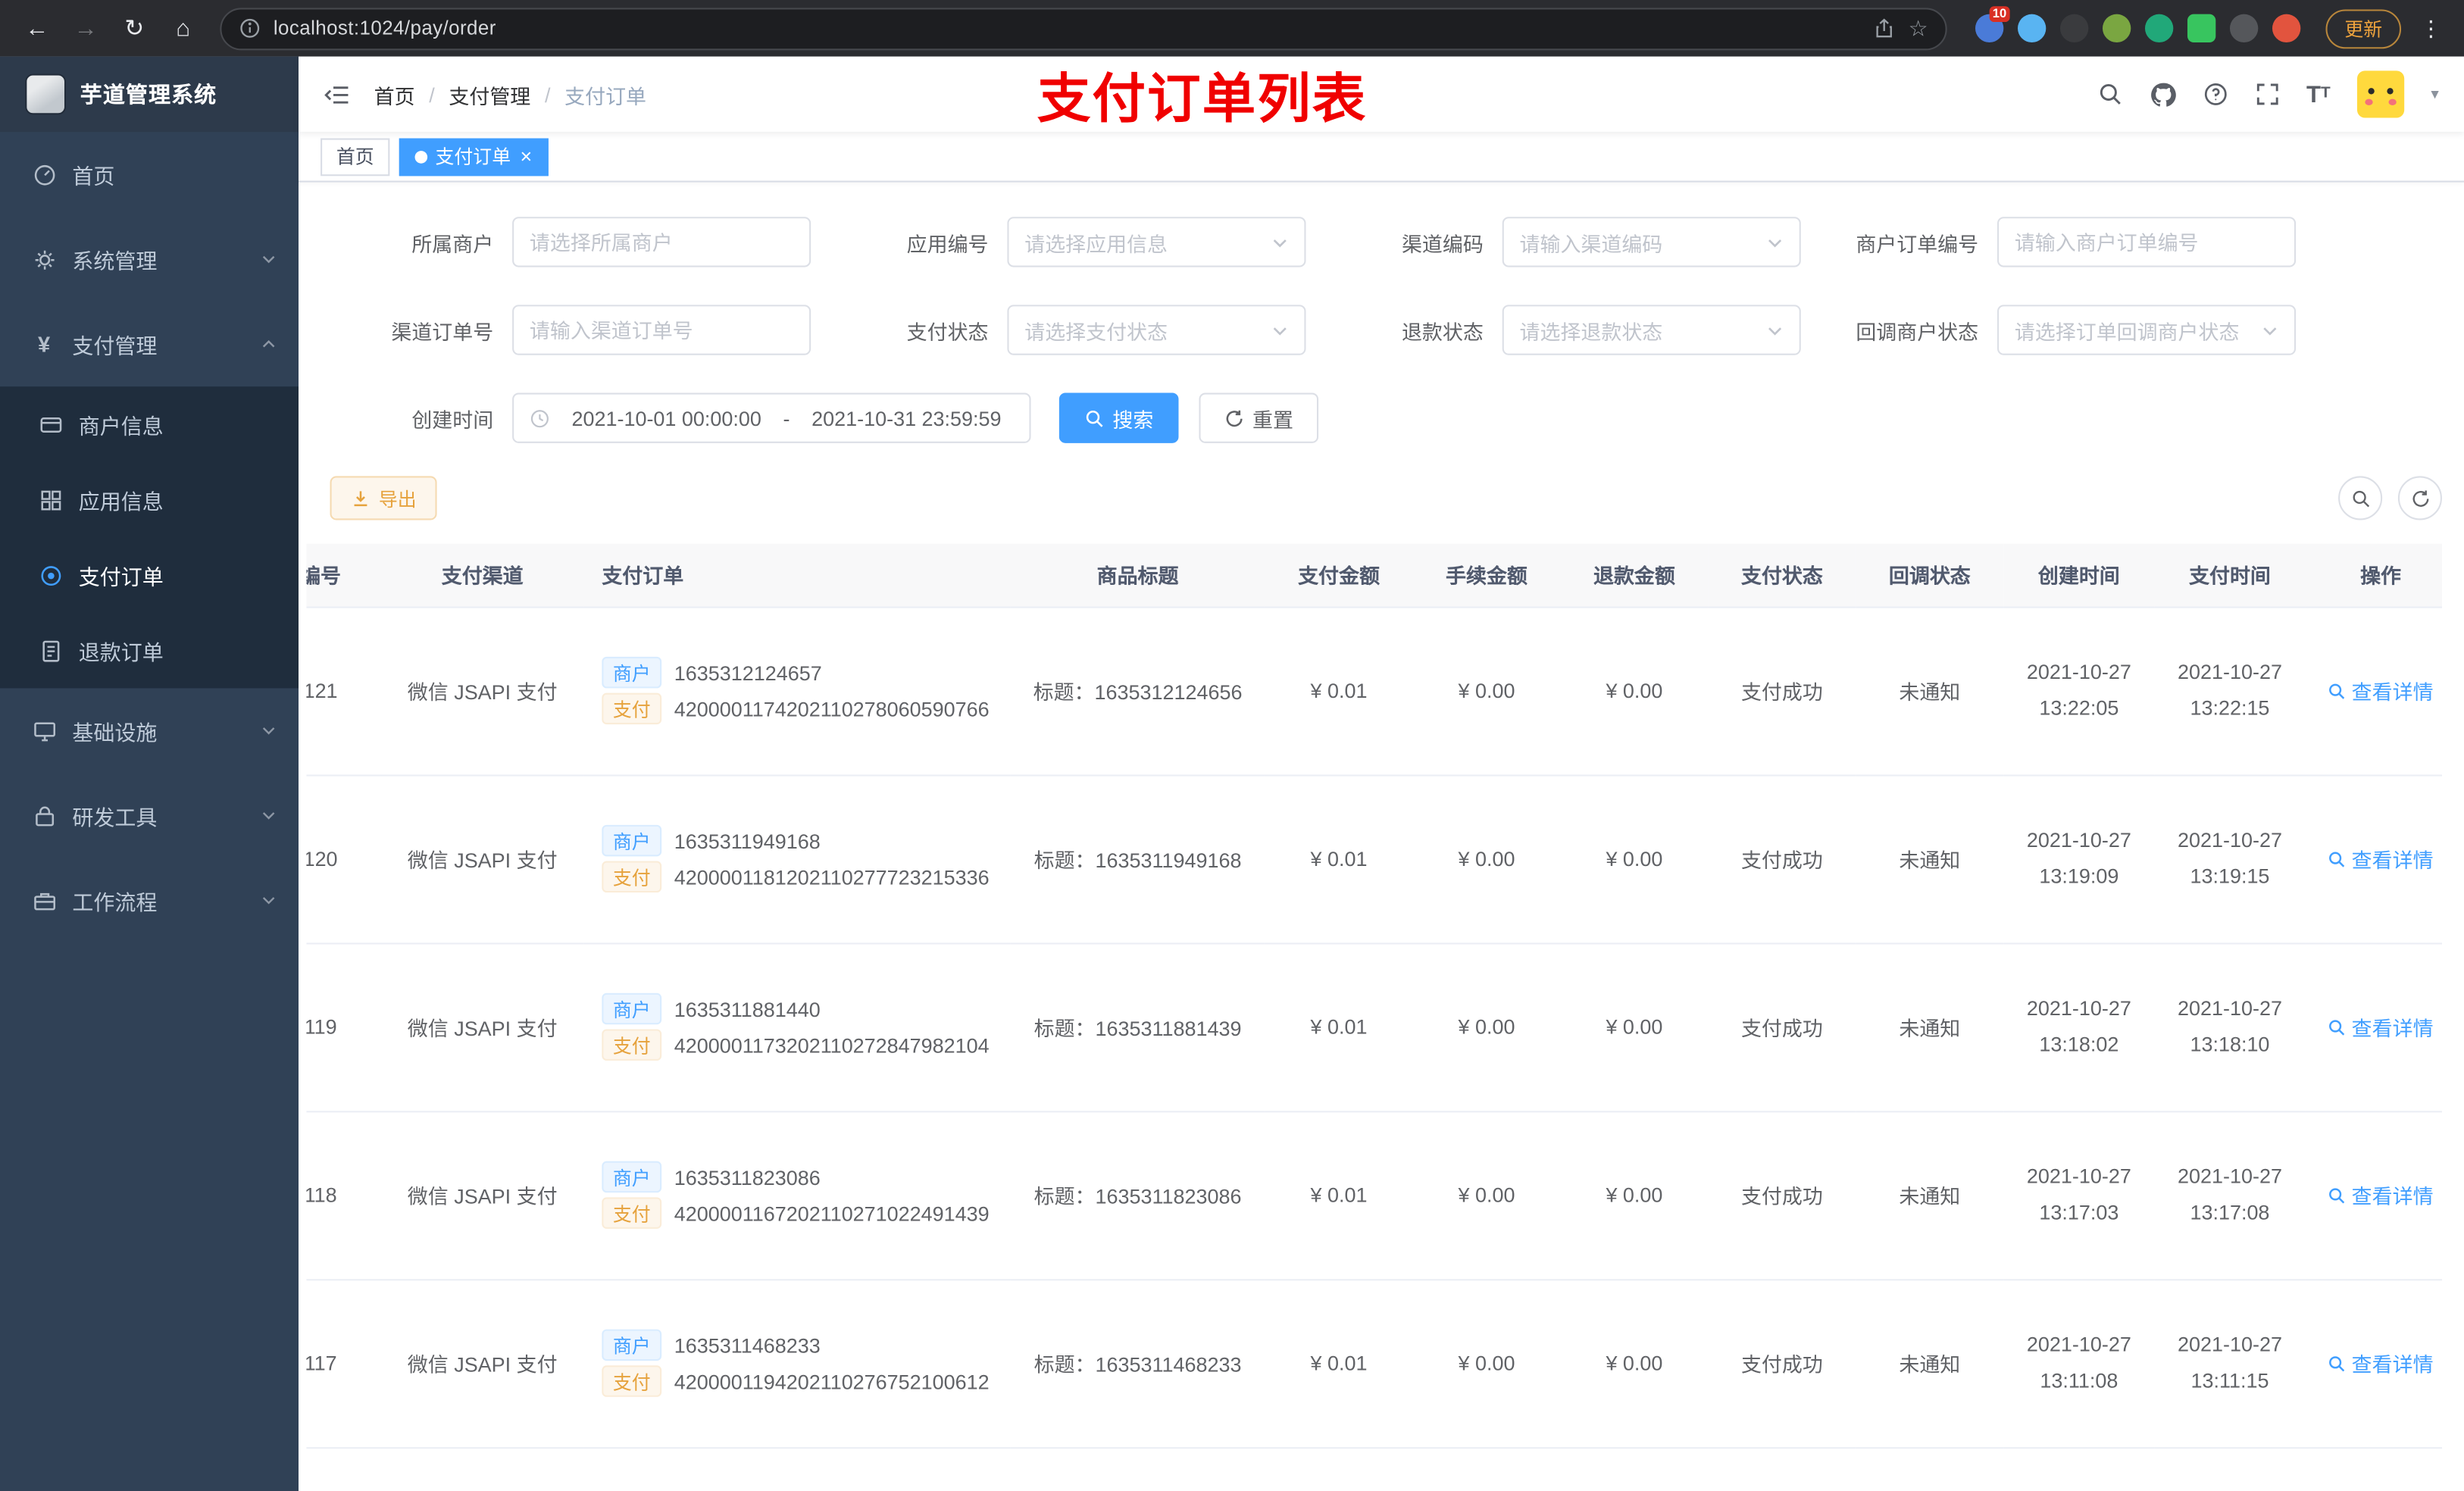  I want to click on channel-code-select: 请输入渠道编码, so click(1651, 242).